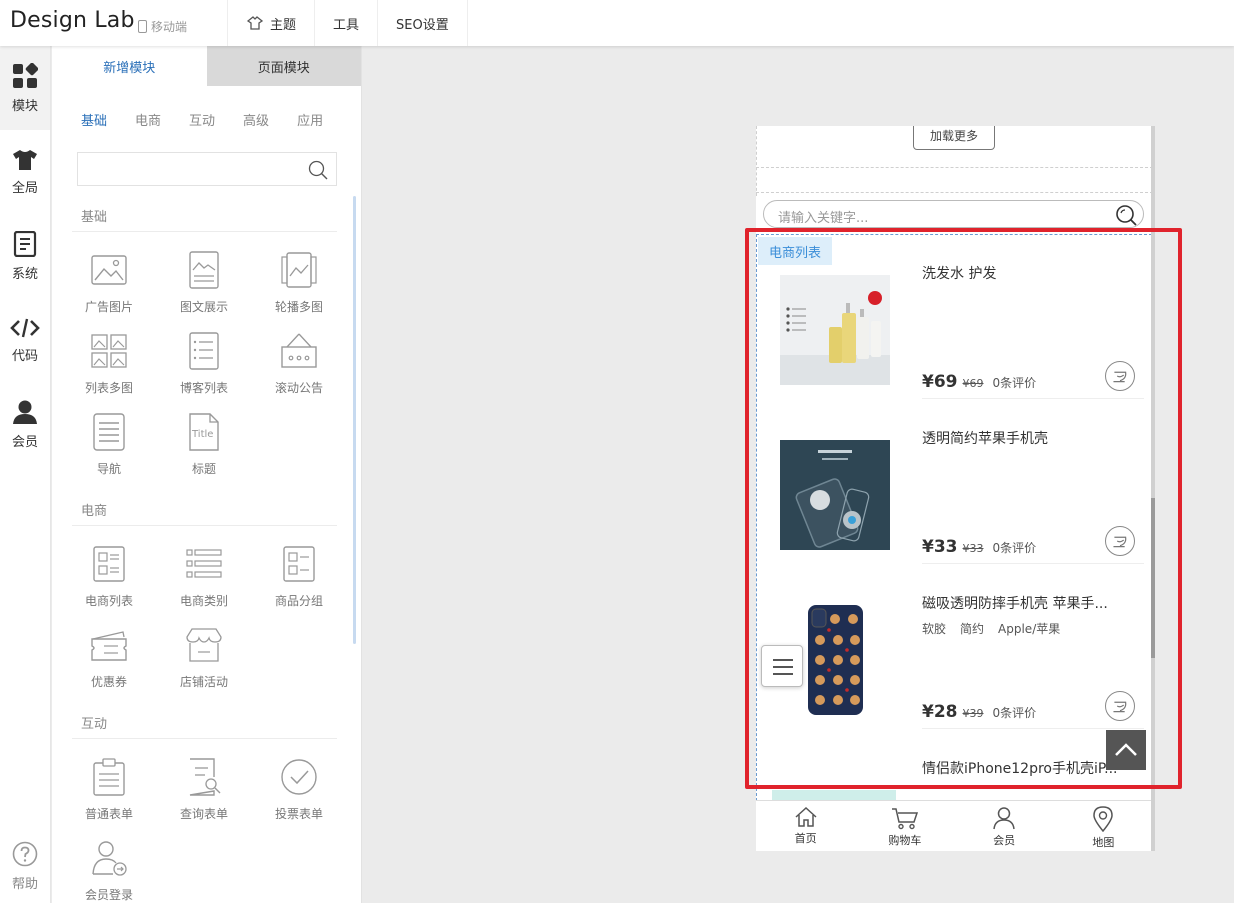  I want to click on dashed-guide, so click(954, 192).